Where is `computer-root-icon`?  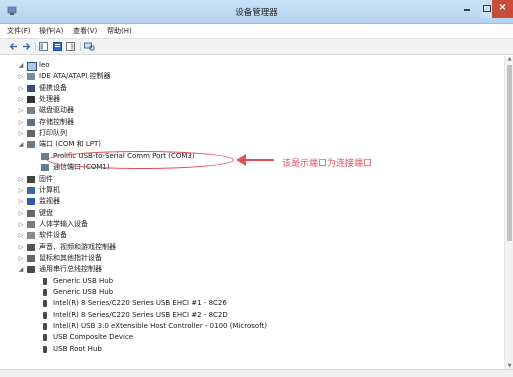 computer-root-icon is located at coordinates (32, 66).